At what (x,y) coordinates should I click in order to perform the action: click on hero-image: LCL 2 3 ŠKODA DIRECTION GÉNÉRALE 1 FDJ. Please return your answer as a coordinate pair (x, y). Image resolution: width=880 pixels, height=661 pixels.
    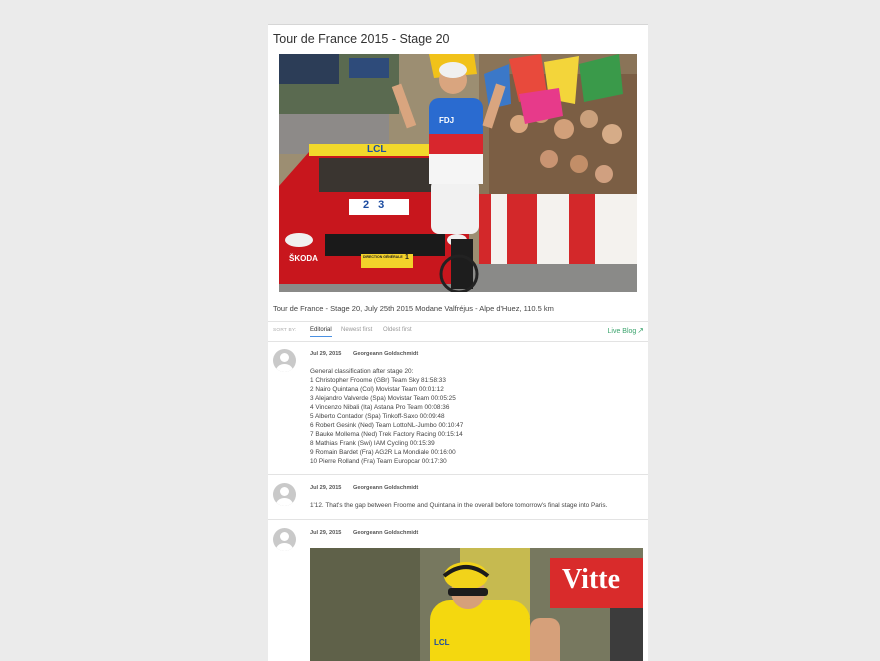
    Looking at the image, I should click on (458, 173).